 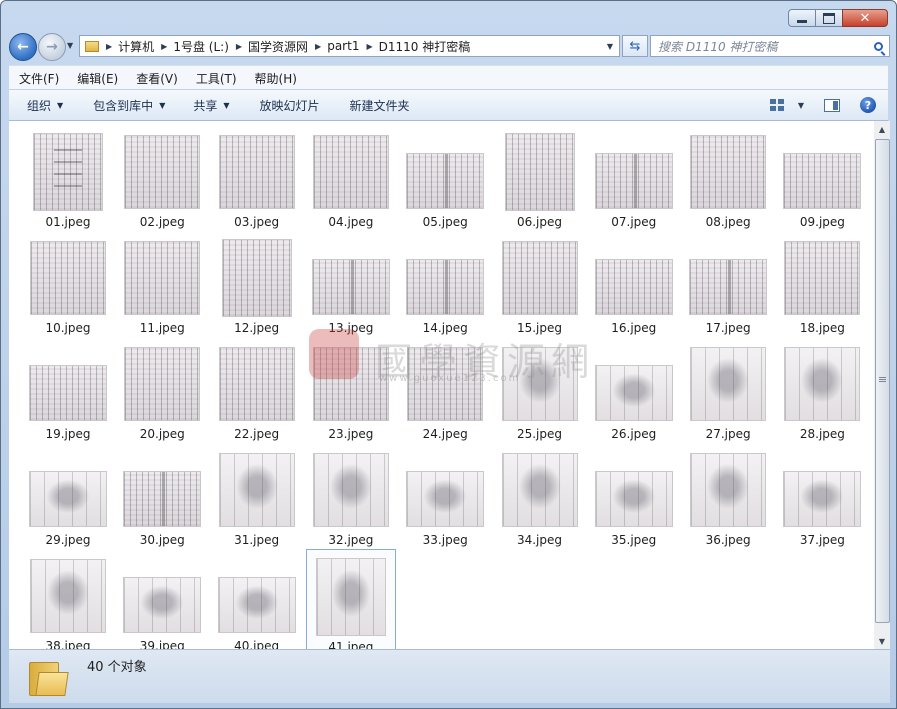 What do you see at coordinates (201, 46) in the screenshot?
I see `breadcrumb-drive: 1号盘 (L:)` at bounding box center [201, 46].